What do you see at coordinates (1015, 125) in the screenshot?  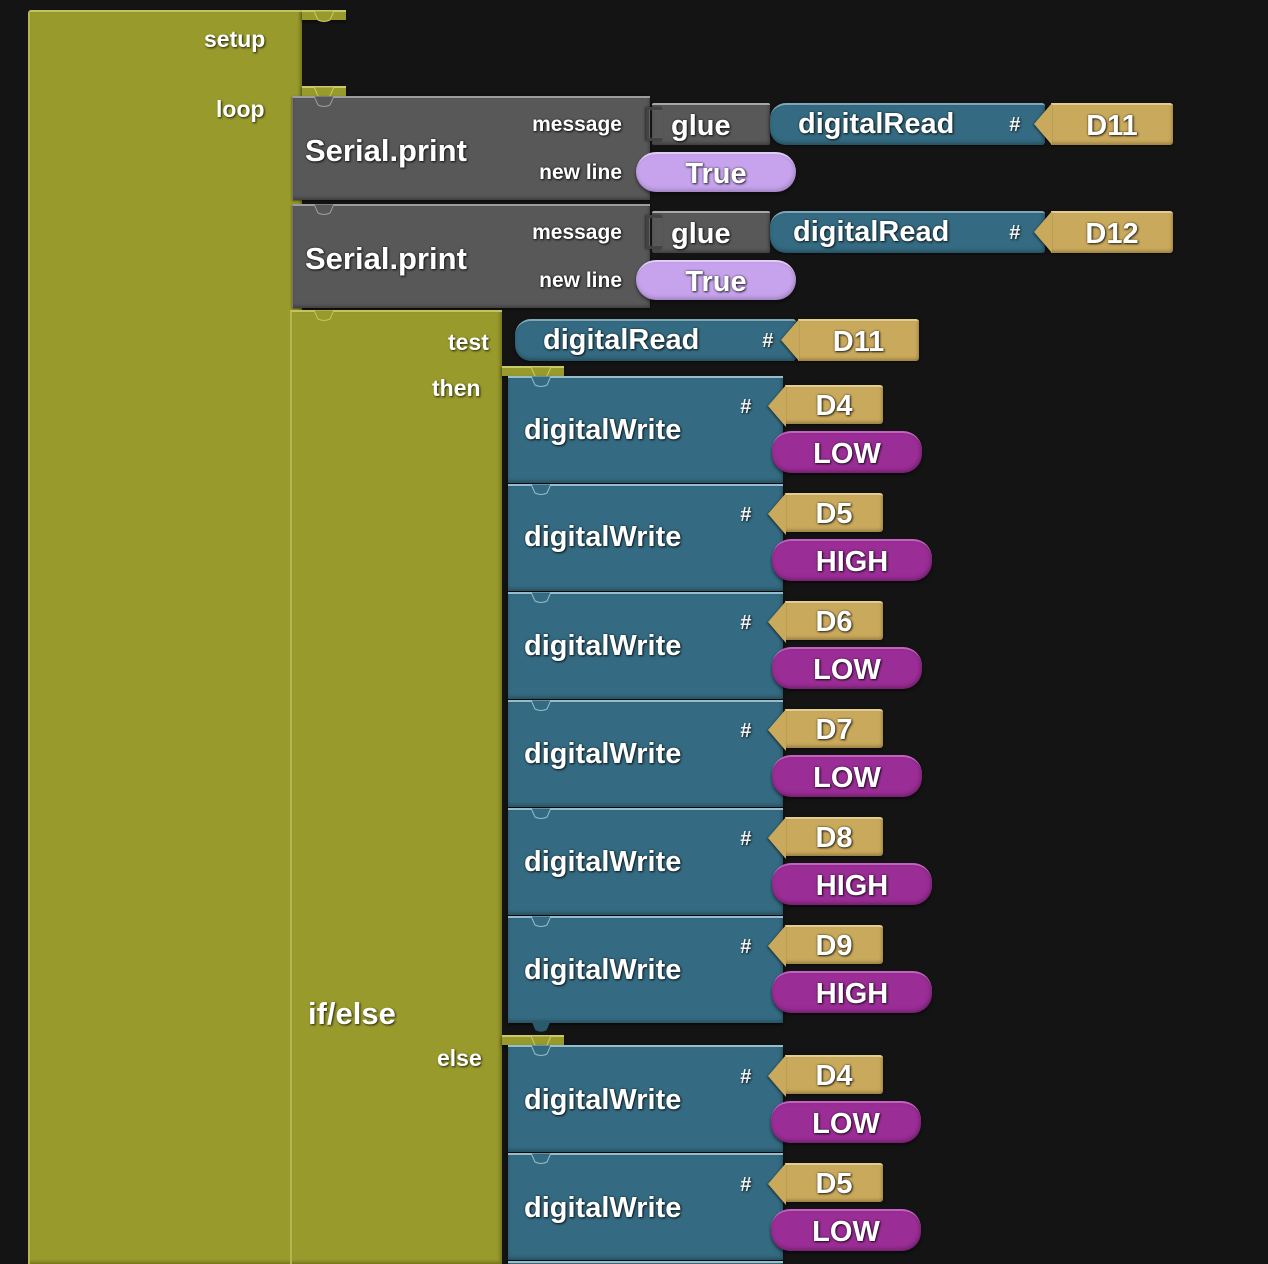 I see `digital-read-1-pin-label: #` at bounding box center [1015, 125].